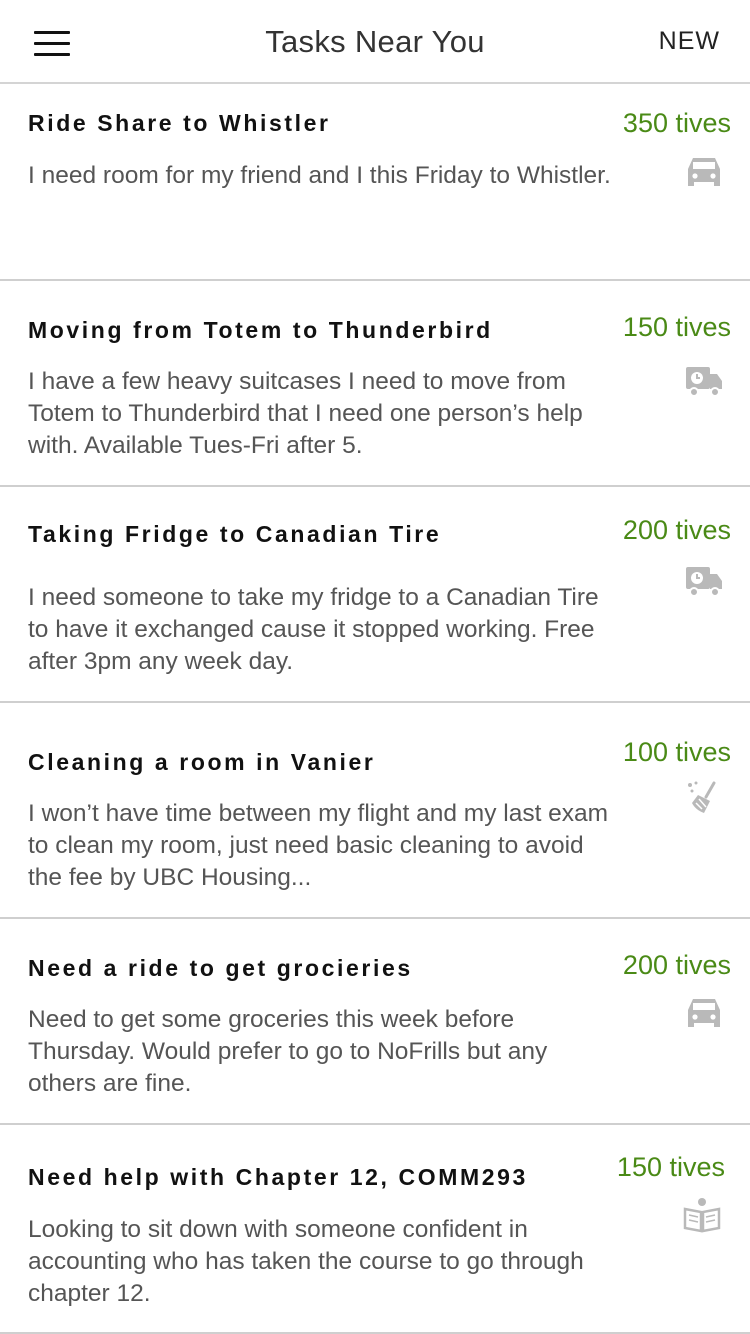 This screenshot has height=1334, width=750. I want to click on task-title: Cleaning a room in Vanier, so click(202, 762).